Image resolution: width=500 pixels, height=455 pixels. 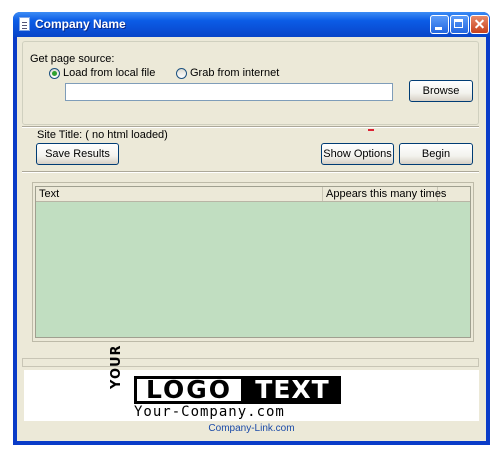 I want to click on radio-internet, so click(x=181, y=73).